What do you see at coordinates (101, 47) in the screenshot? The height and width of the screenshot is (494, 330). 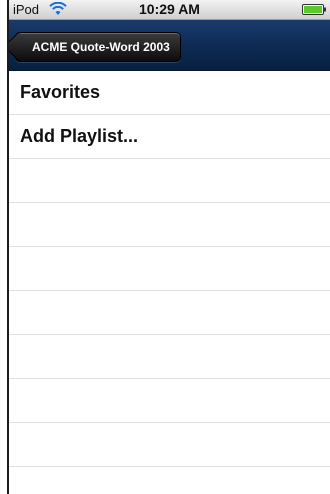 I see `back-button-label: ACME Quote-Word 2003` at bounding box center [101, 47].